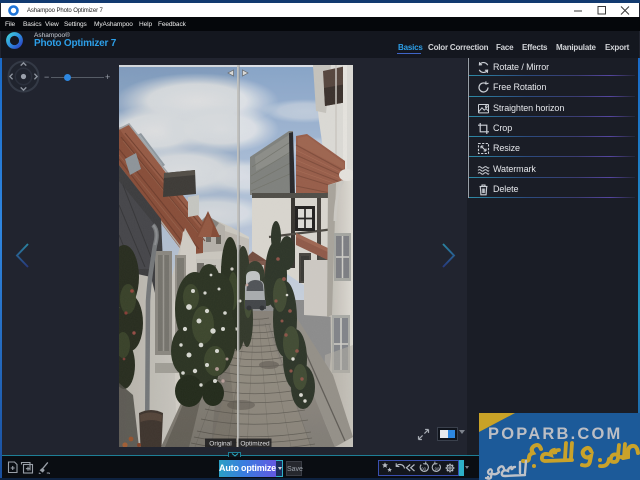 This screenshot has height=480, width=640. What do you see at coordinates (255, 444) in the screenshot?
I see `svg-text: Optimized` at bounding box center [255, 444].